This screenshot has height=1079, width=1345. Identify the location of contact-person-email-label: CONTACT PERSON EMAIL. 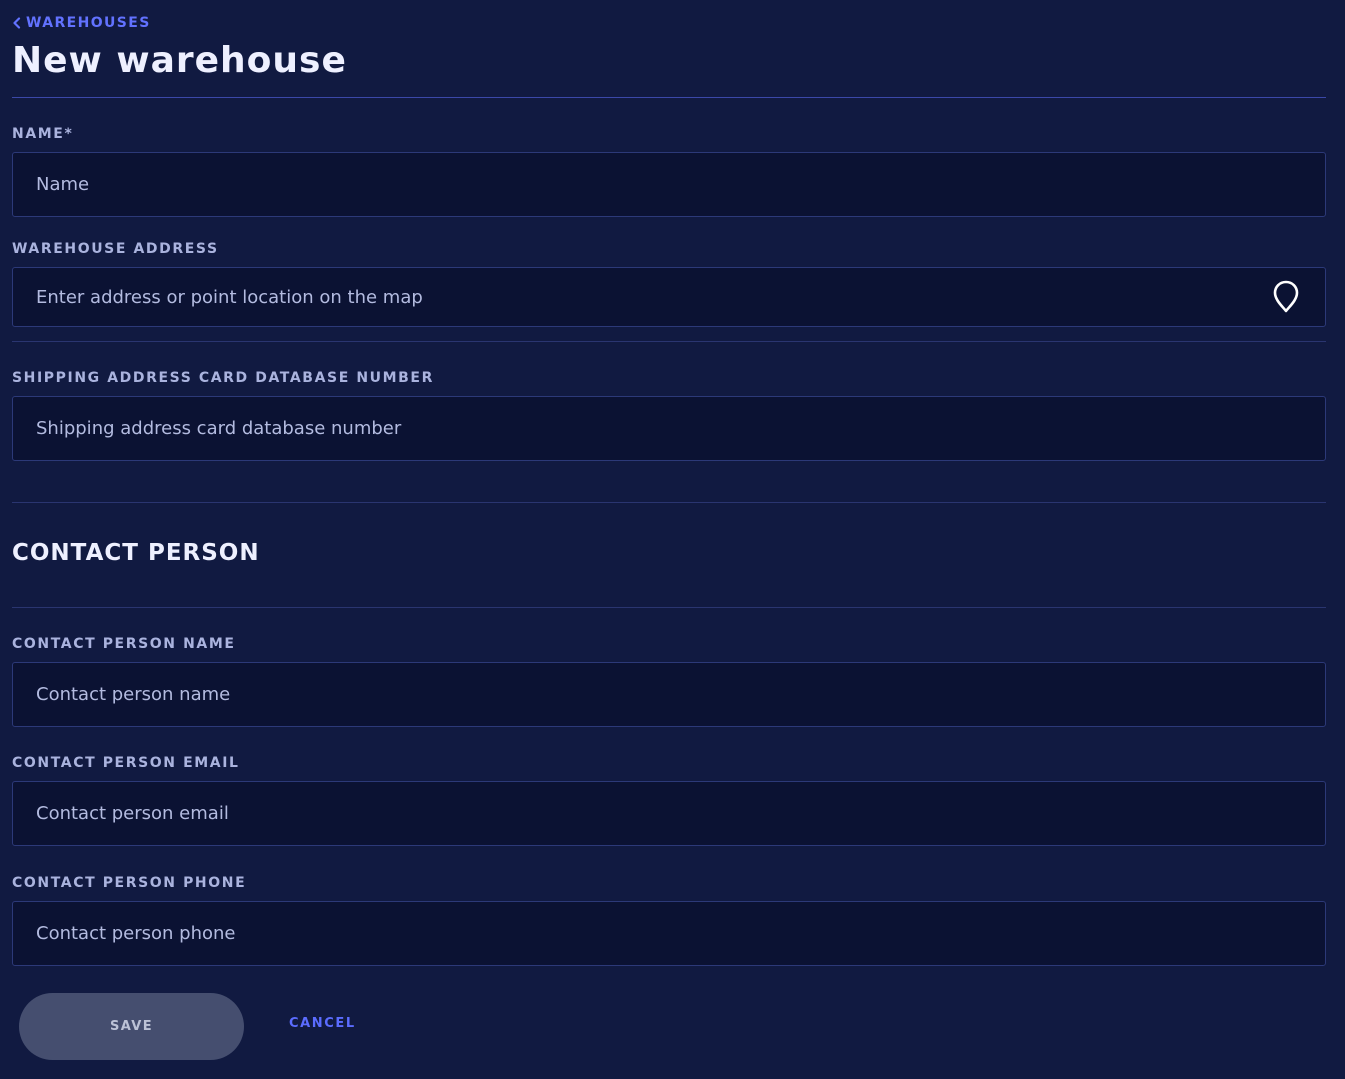
(126, 763).